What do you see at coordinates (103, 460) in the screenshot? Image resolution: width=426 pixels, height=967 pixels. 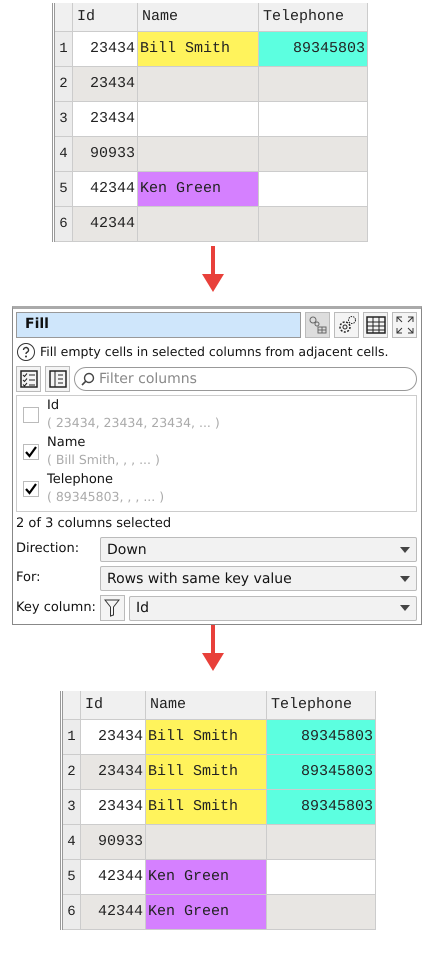 I see `column-preview: ( Bill Smith, , , ... )` at bounding box center [103, 460].